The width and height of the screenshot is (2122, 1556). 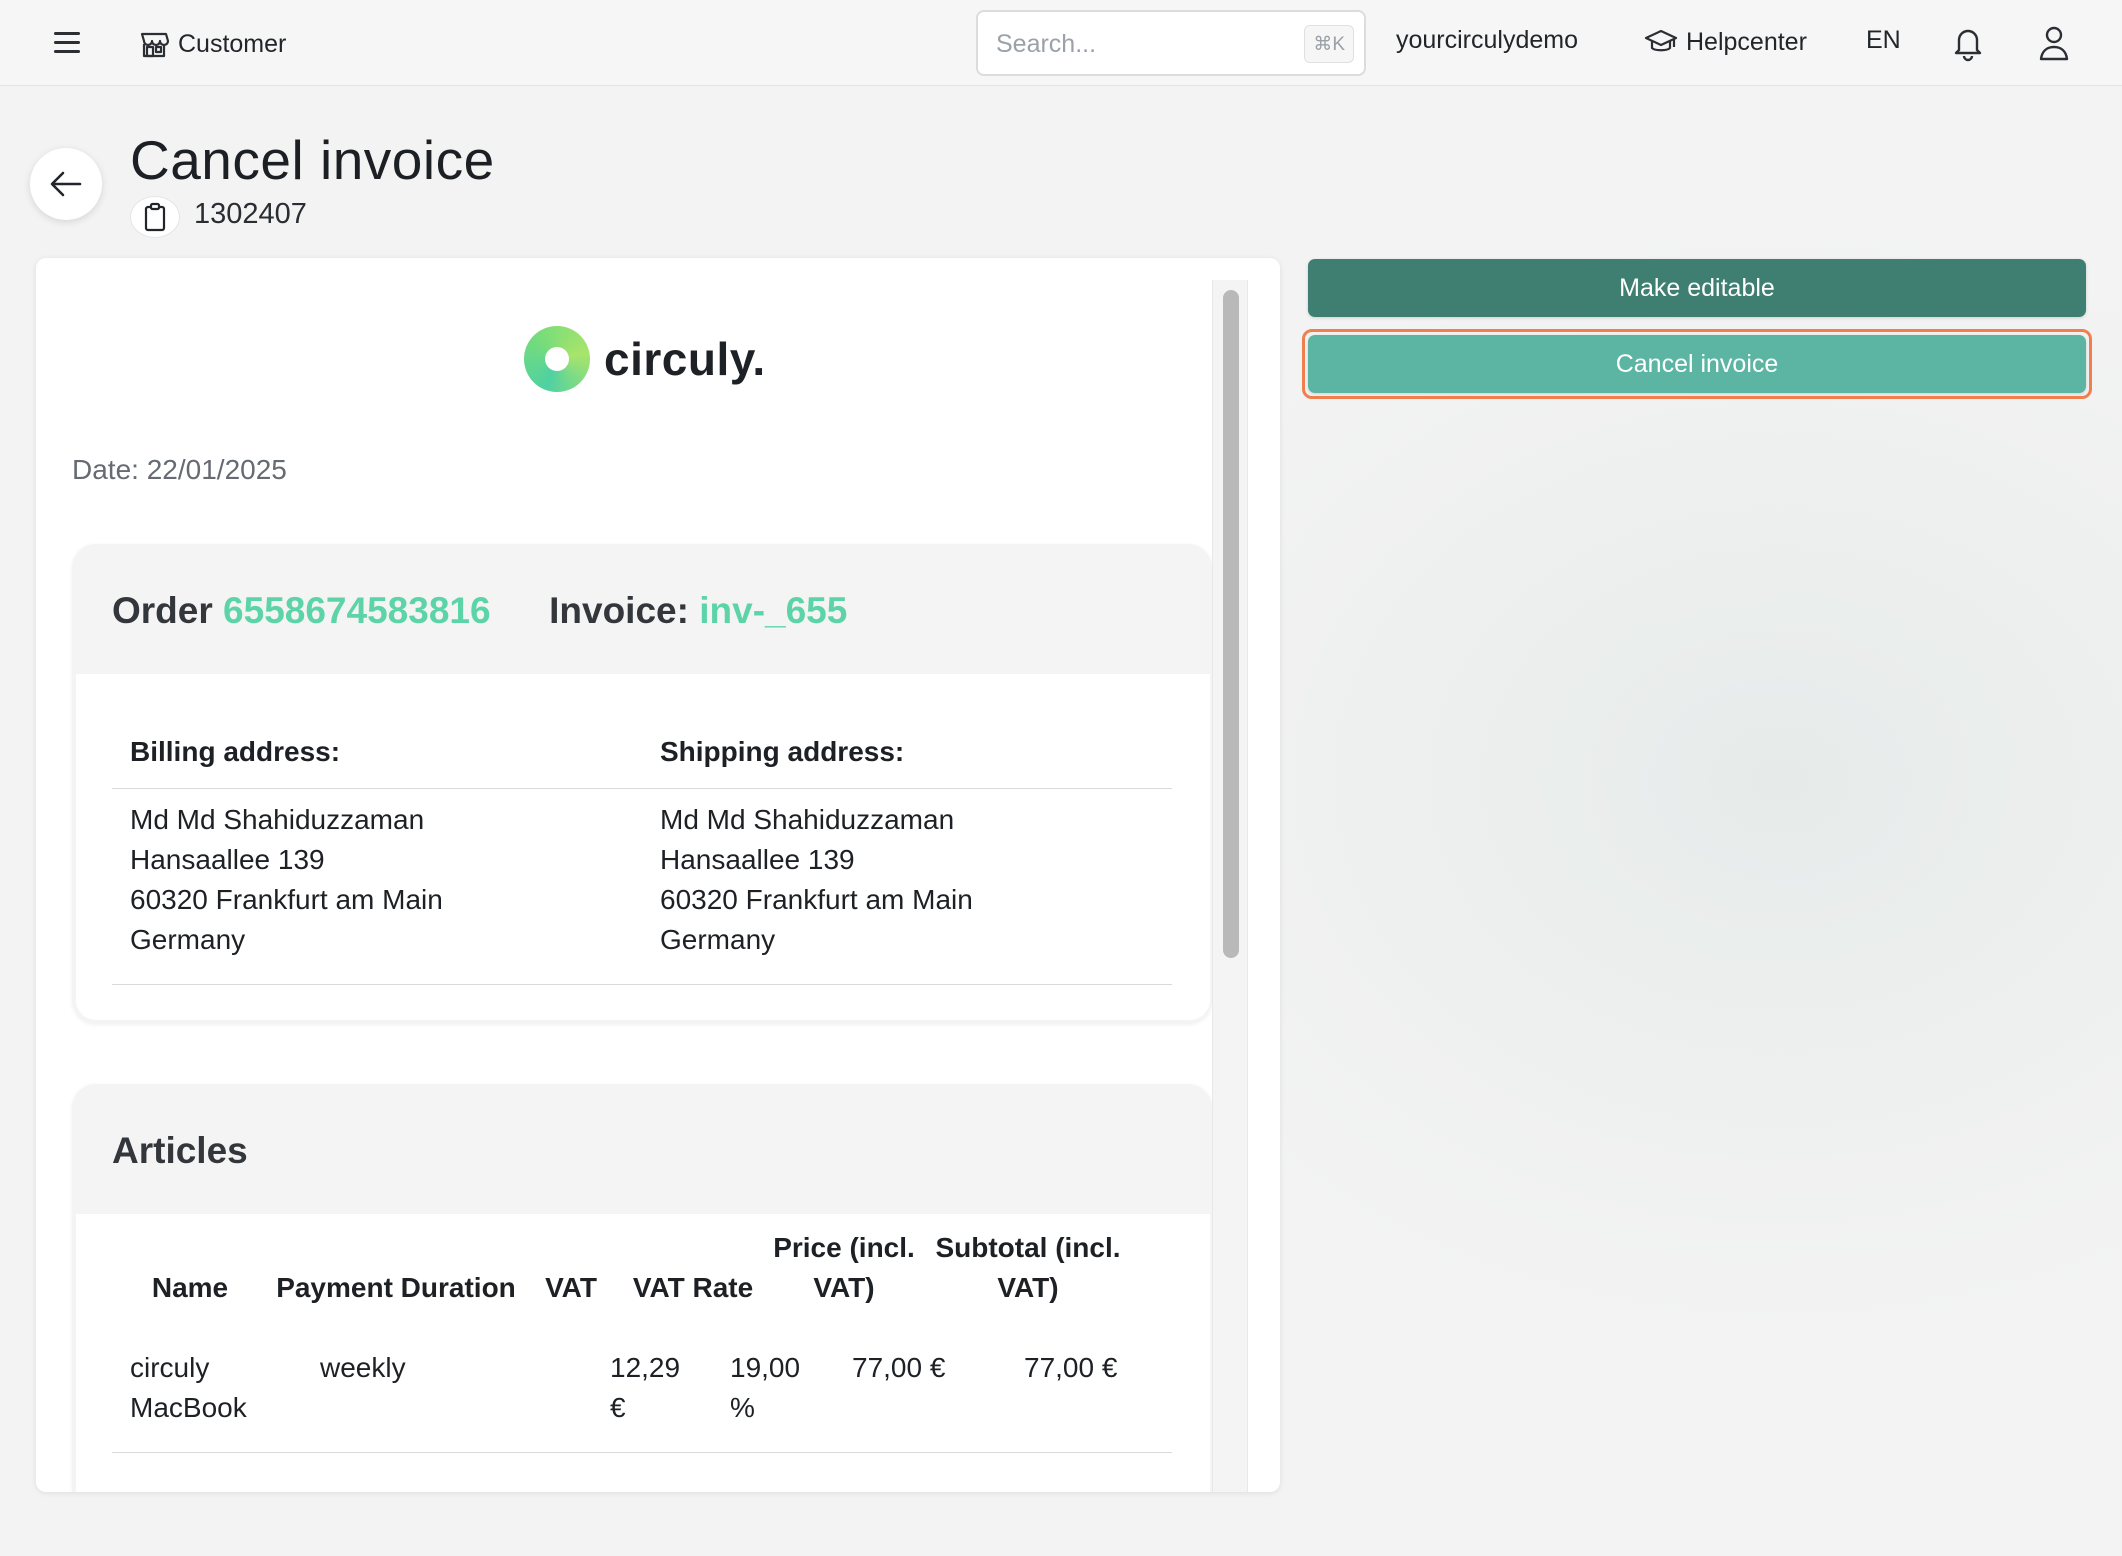 I want to click on order-label: Order, so click(x=162, y=610).